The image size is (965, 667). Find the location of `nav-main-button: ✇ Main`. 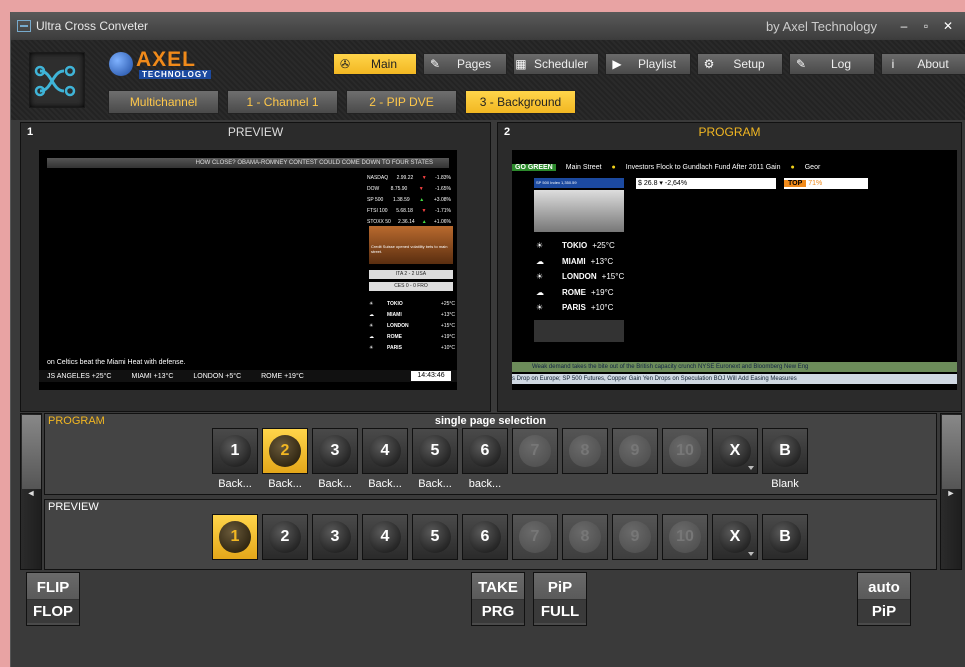

nav-main-button: ✇ Main is located at coordinates (375, 64).